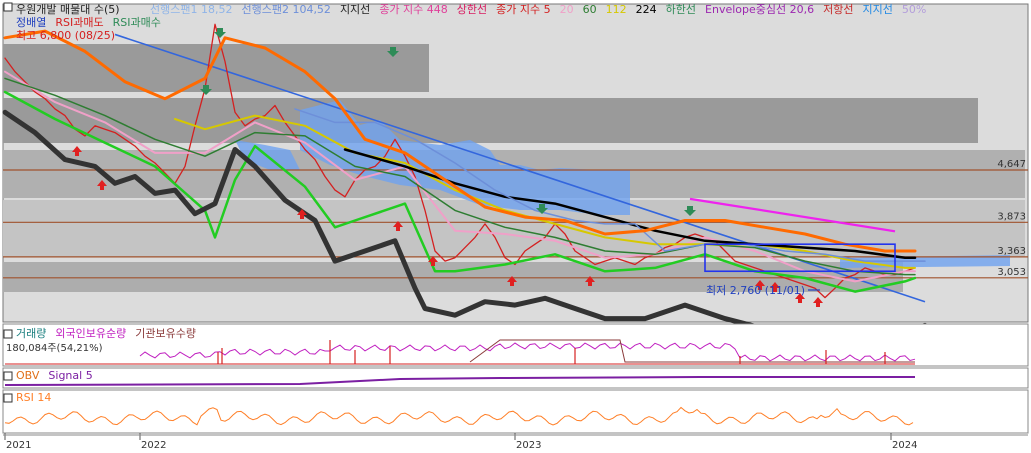 Image resolution: width=1031 pixels, height=453 pixels. Describe the element at coordinates (528, 445) in the screenshot. I see `x-tick-label: 2023` at that location.